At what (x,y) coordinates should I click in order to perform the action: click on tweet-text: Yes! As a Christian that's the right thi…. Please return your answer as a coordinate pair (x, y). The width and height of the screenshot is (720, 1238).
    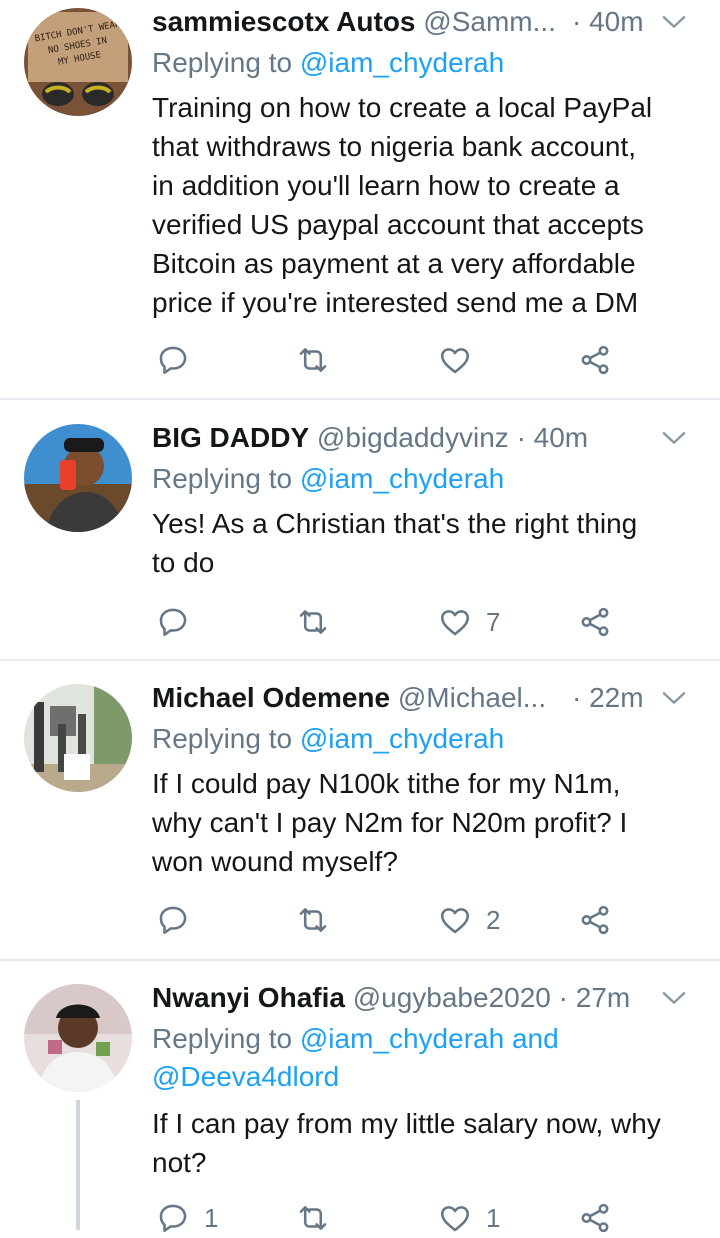
    Looking at the image, I should click on (395, 543).